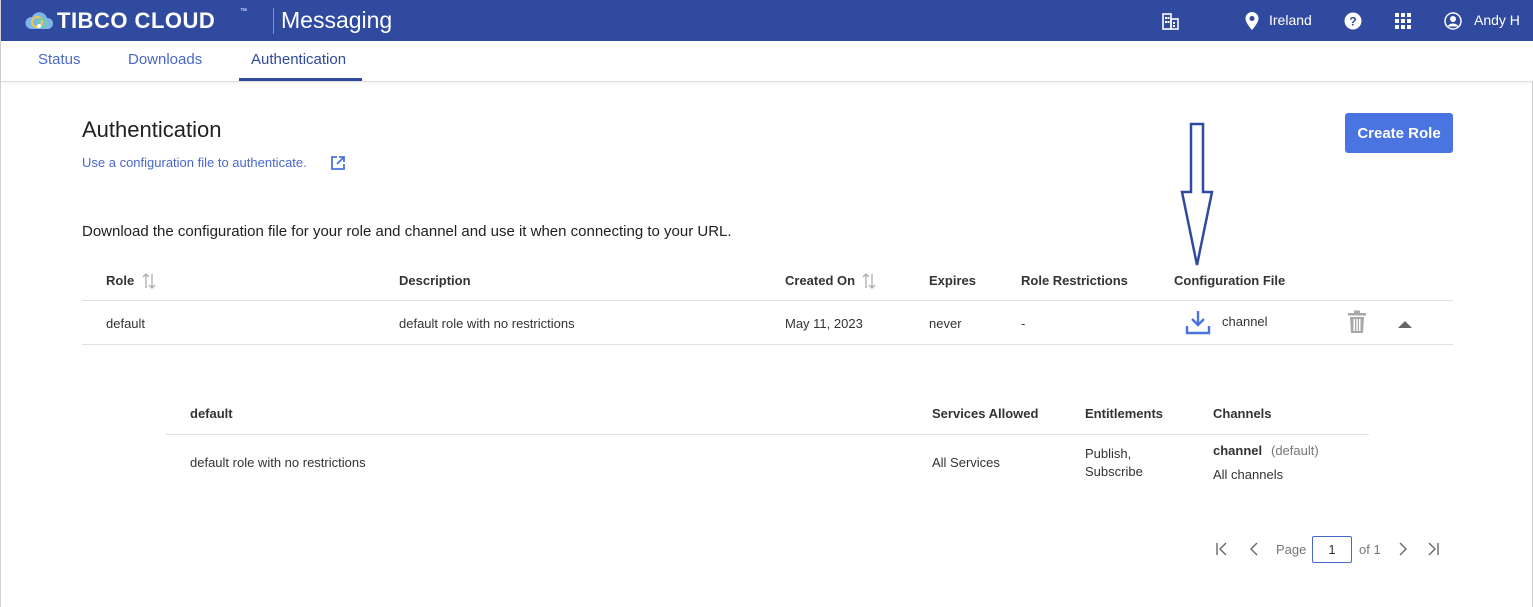  Describe the element at coordinates (1370, 549) in the screenshot. I see `page-total-label: of 1` at that location.